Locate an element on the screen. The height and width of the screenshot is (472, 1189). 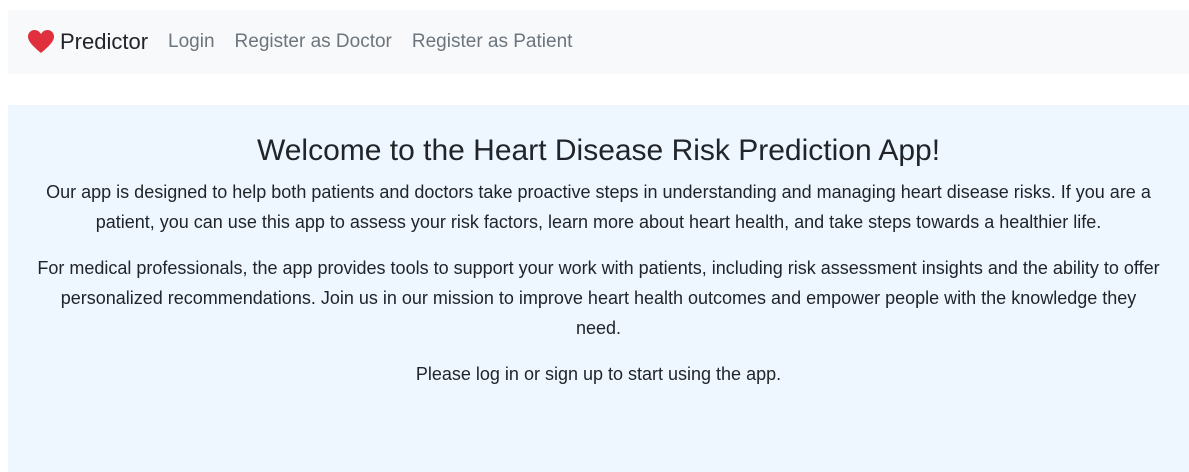
nav-login-link: Login is located at coordinates (191, 42).